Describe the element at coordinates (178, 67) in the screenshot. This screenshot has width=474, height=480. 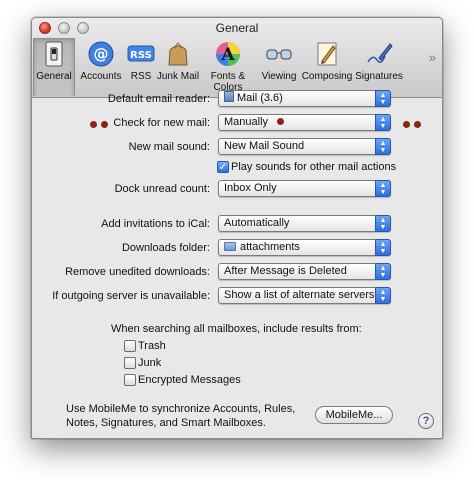
I see `tab-junk-mail: Junk Mail` at that location.